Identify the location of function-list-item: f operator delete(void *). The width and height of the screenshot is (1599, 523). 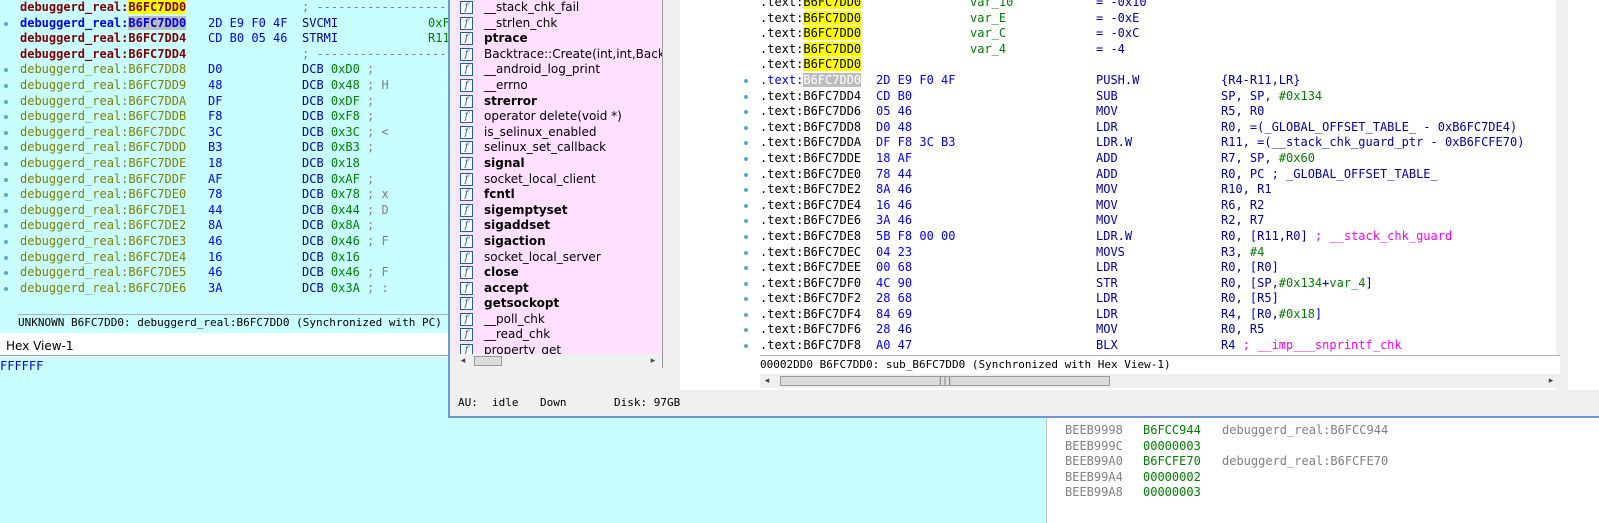
(559, 117).